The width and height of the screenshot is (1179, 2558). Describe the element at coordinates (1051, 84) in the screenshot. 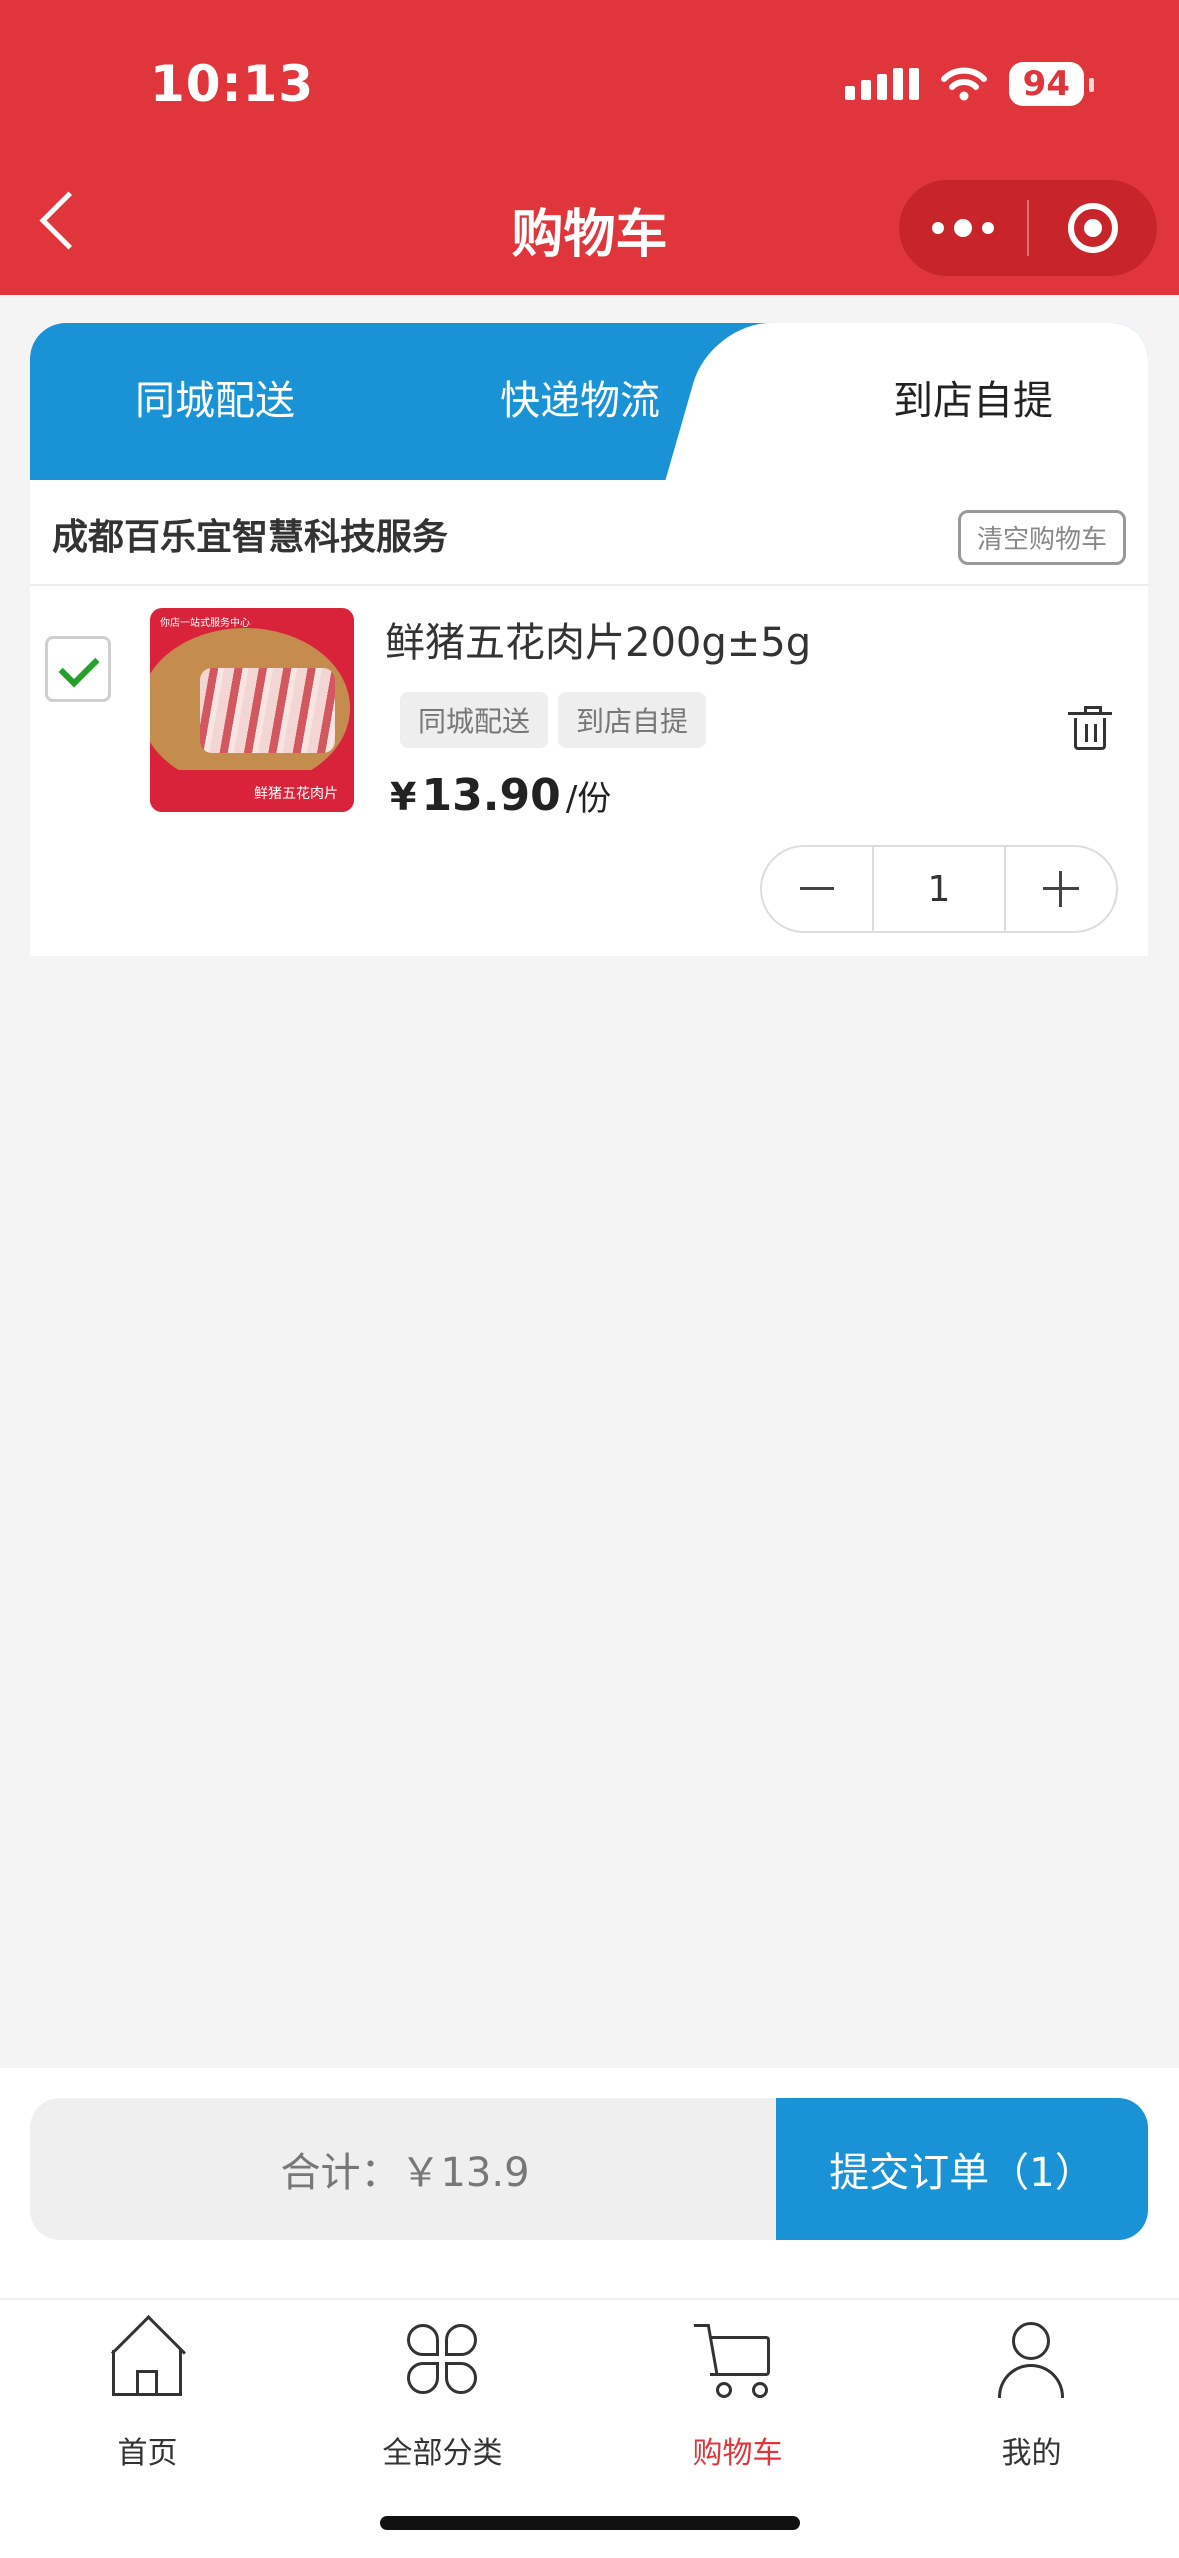

I see `battery-indicator: 94` at that location.